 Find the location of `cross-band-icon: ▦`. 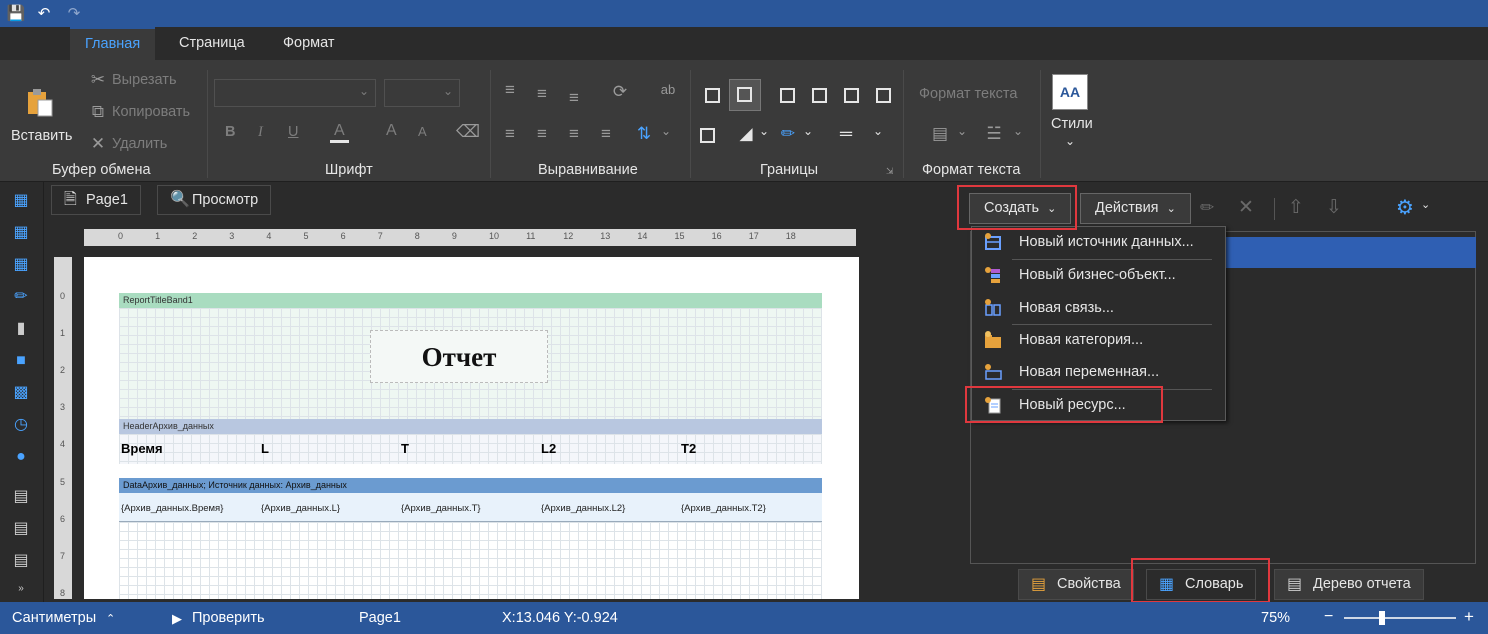

cross-band-icon: ▦ is located at coordinates (21, 233).